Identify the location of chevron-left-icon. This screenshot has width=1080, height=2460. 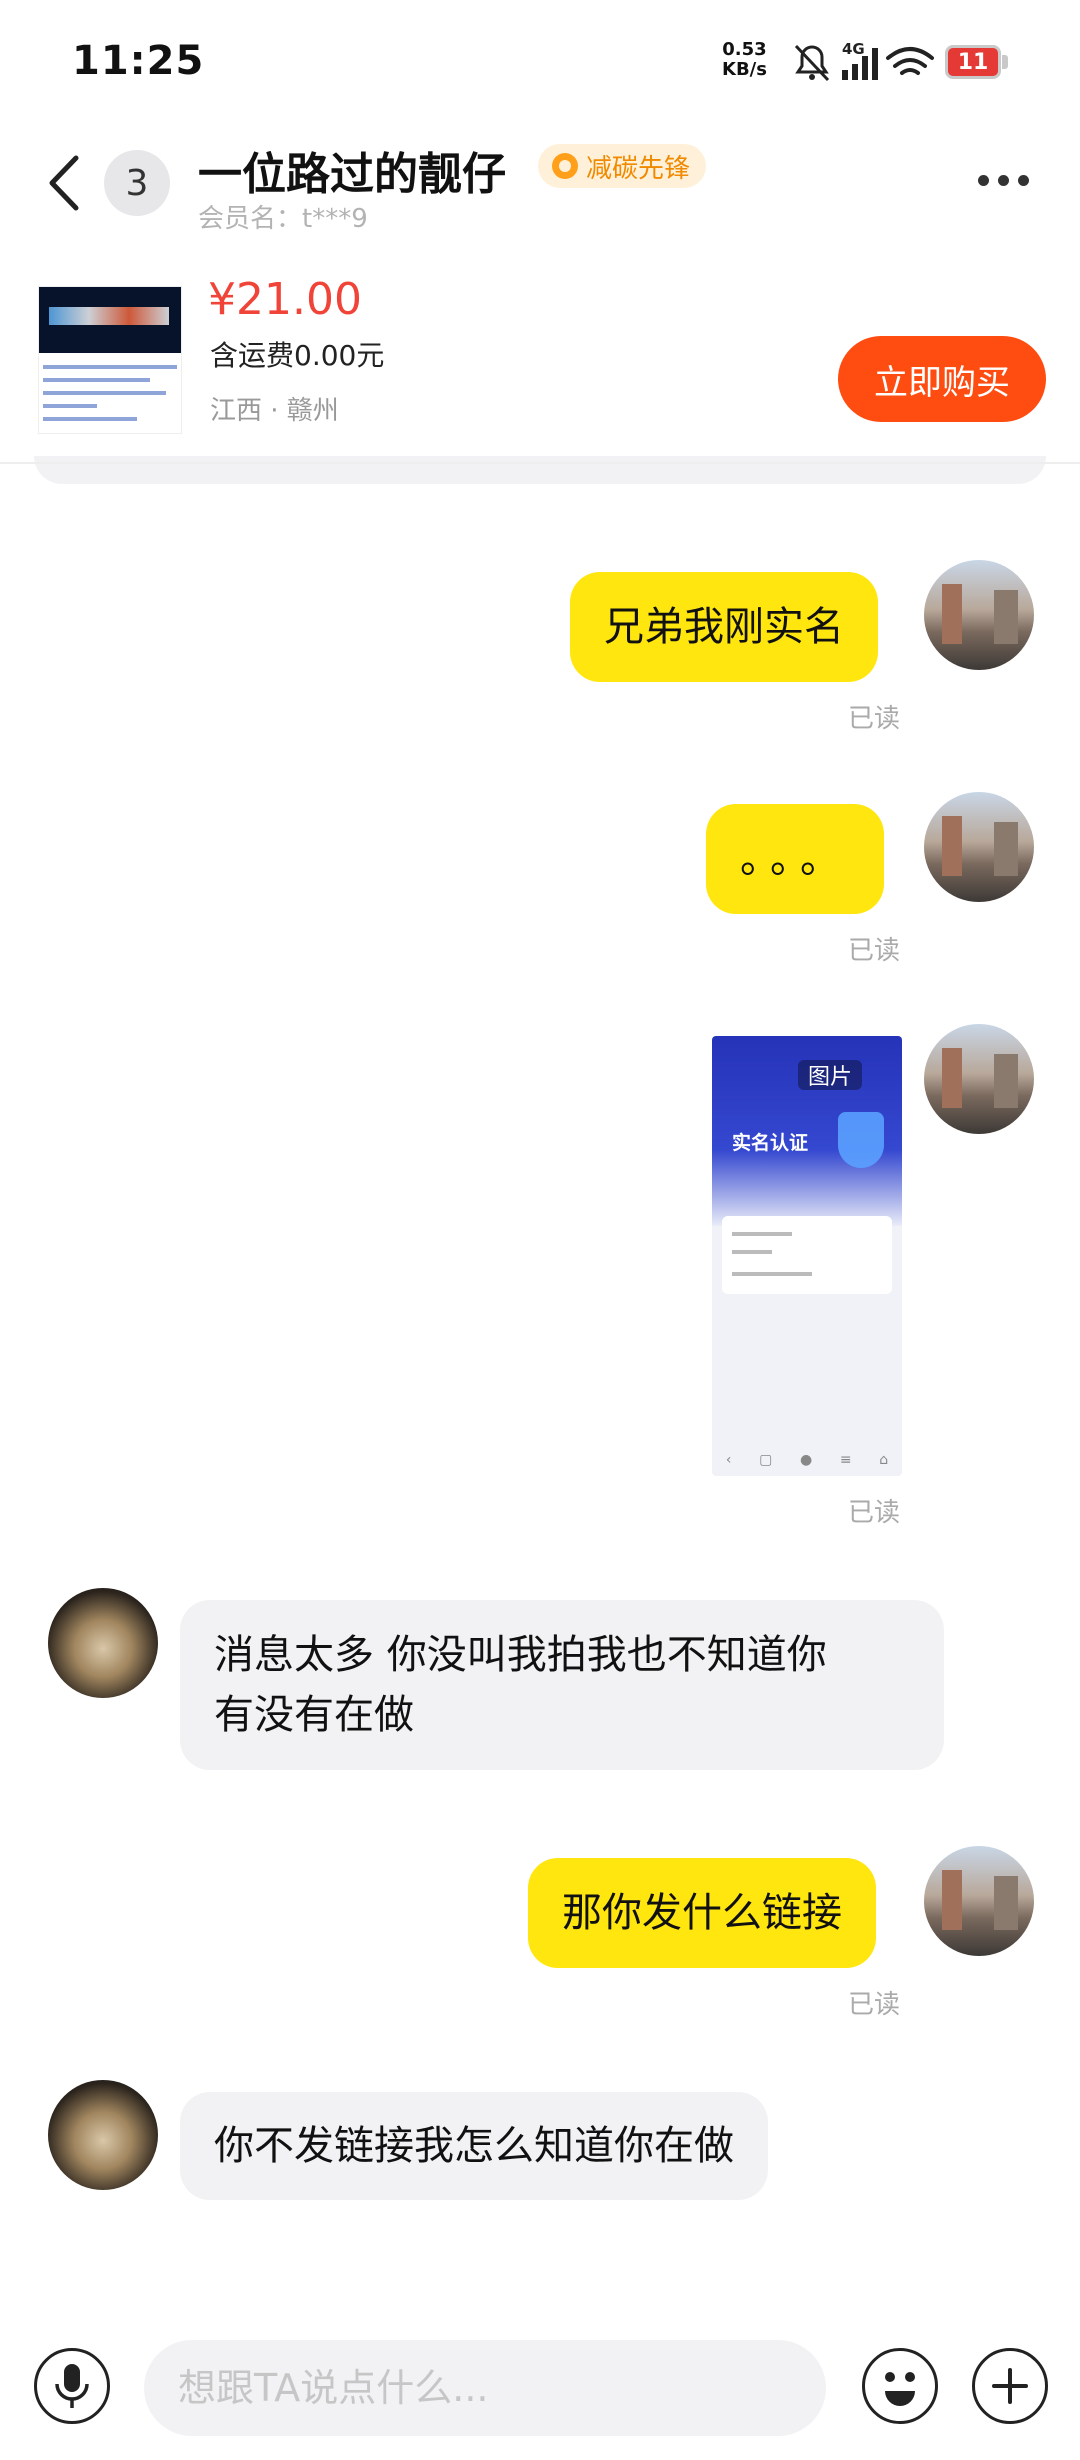
(64, 183).